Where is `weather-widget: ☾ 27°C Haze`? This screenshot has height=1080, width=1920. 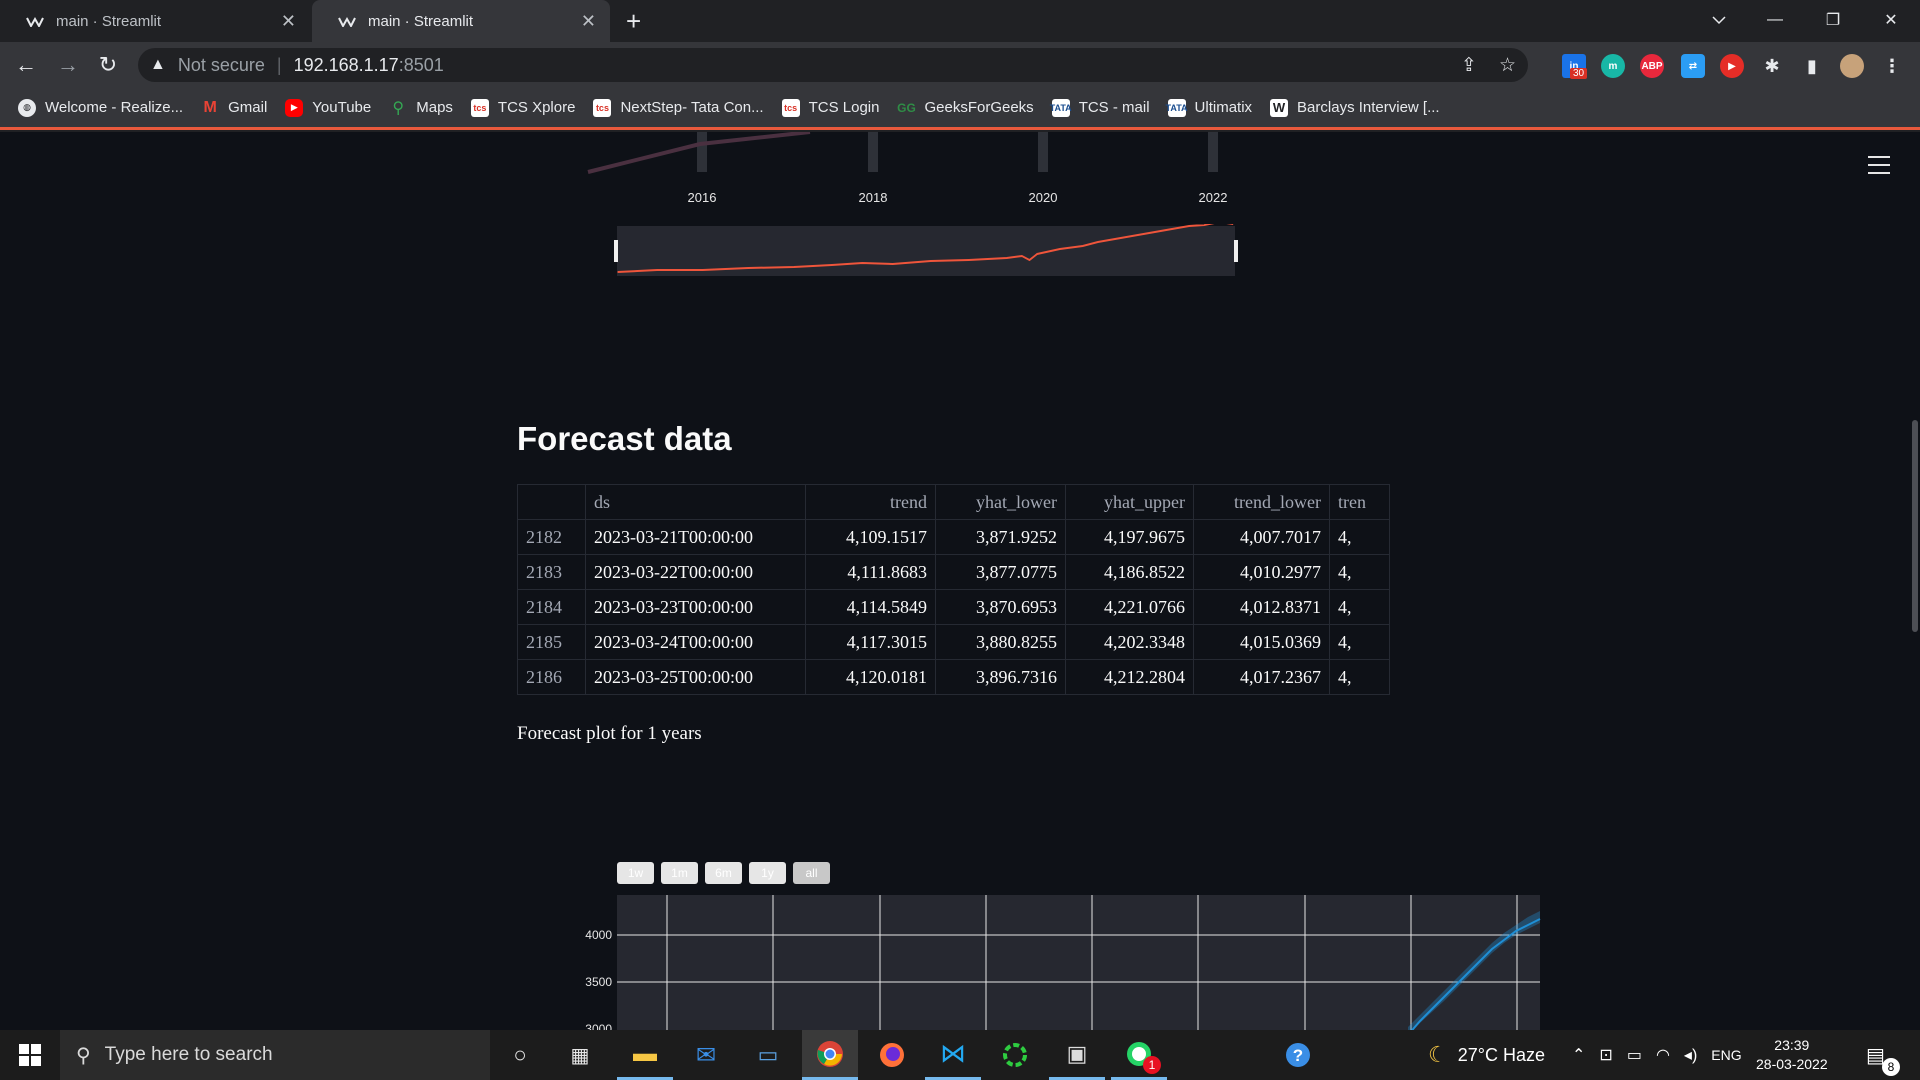
weather-widget: ☾ 27°C Haze is located at coordinates (1486, 1055).